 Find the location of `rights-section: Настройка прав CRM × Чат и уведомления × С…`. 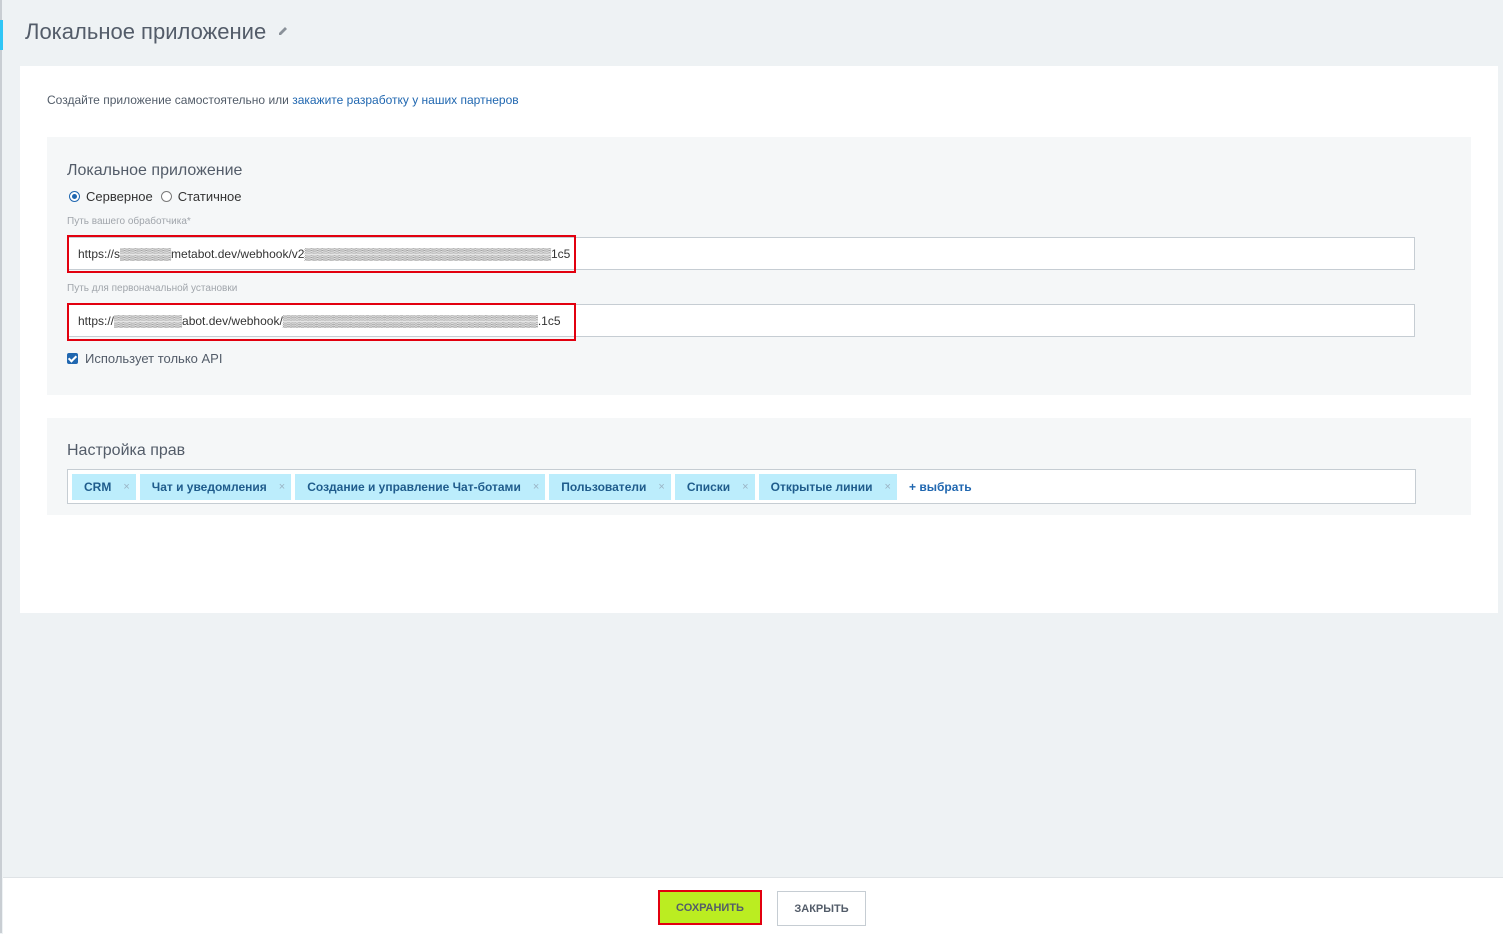

rights-section: Настройка прав CRM × Чат и уведомления × С… is located at coordinates (759, 466).